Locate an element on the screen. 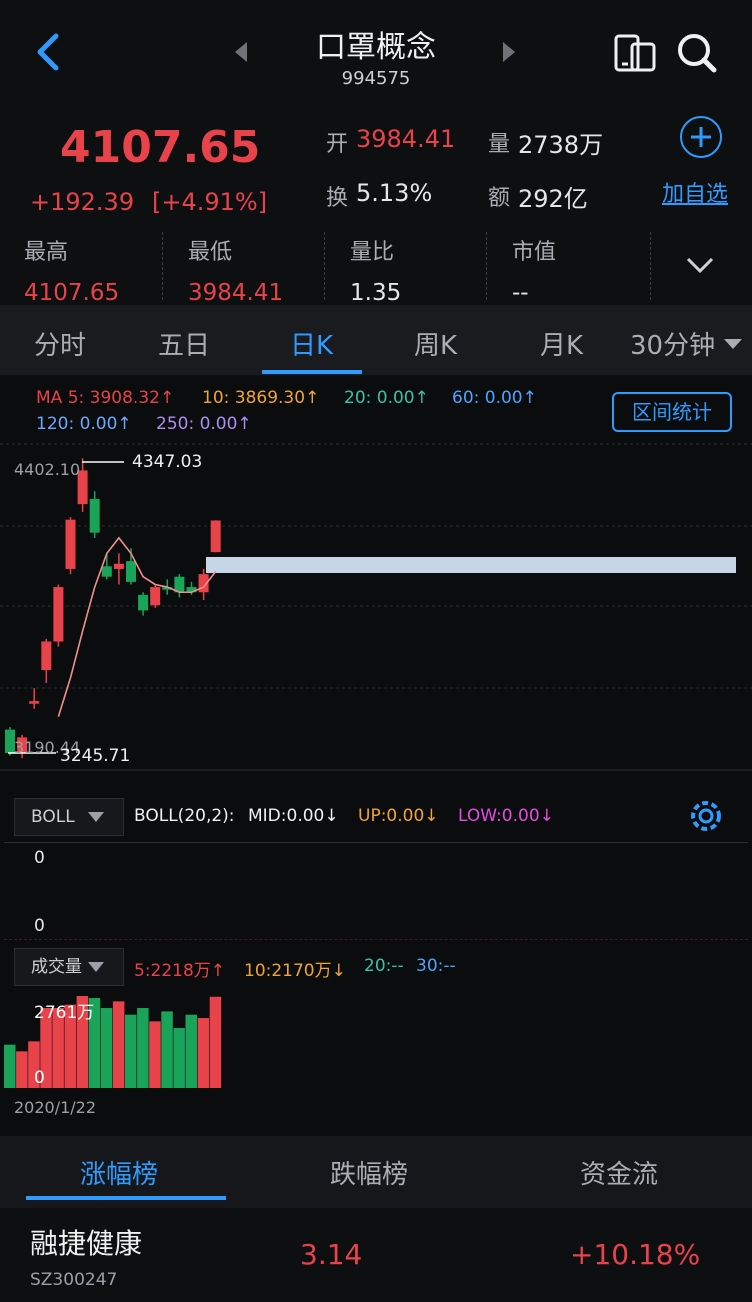 The width and height of the screenshot is (752, 1302). stat-high-label: 最高 is located at coordinates (46, 252).